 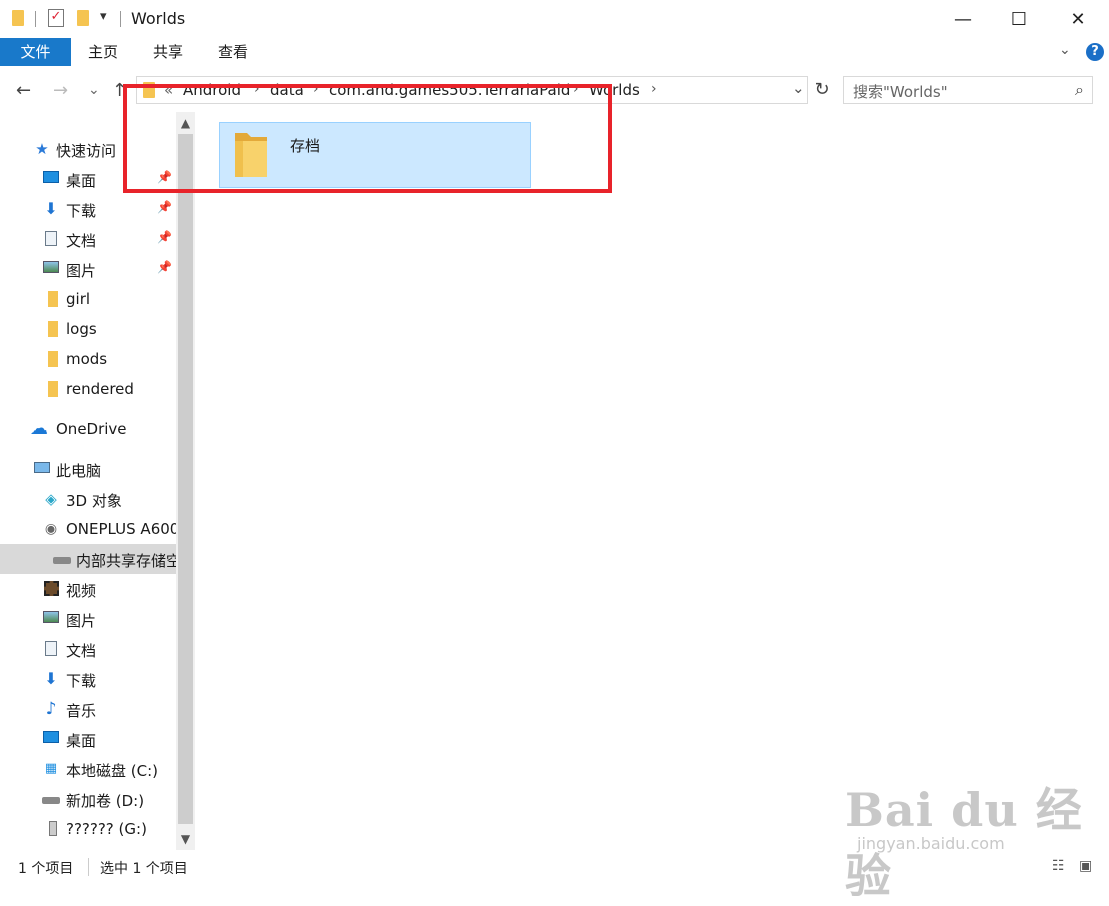 What do you see at coordinates (88, 269) in the screenshot?
I see `sidebar-item-pictures: 图片 📌` at bounding box center [88, 269].